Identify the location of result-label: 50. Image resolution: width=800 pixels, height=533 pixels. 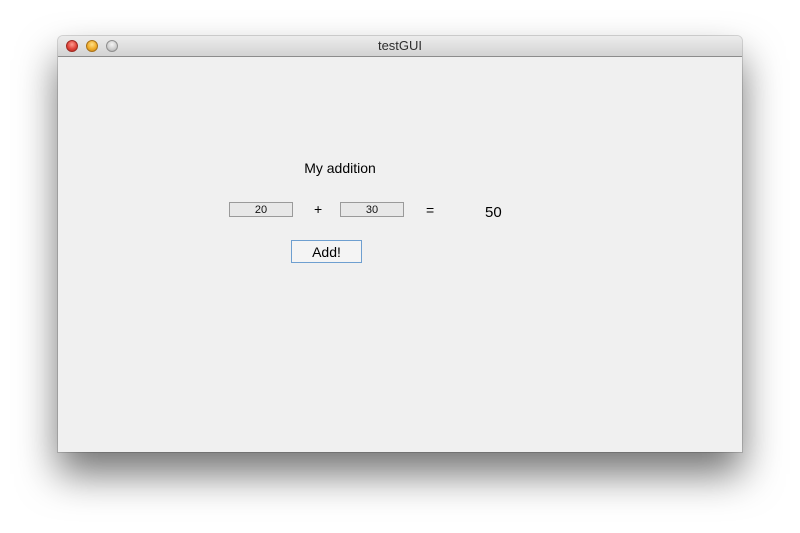
(493, 212).